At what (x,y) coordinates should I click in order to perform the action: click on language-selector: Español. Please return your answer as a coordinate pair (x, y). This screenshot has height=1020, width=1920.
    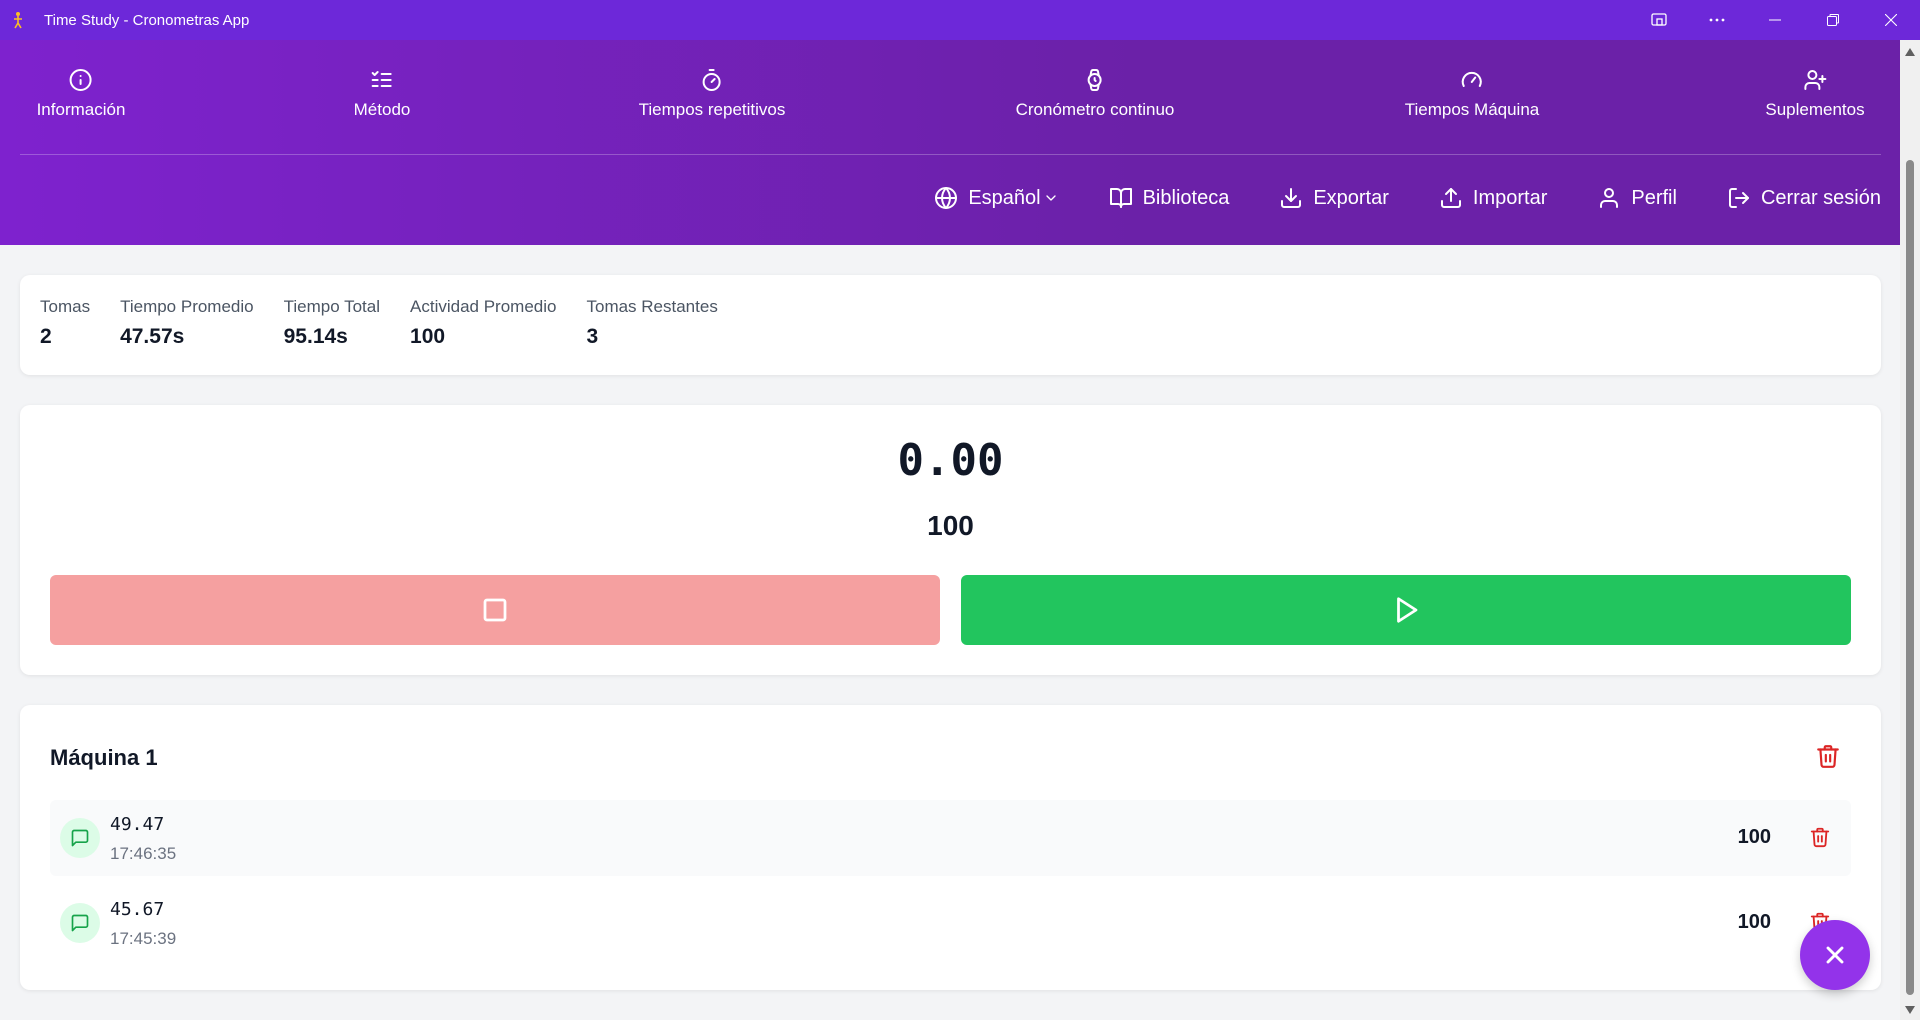
    Looking at the image, I should click on (996, 198).